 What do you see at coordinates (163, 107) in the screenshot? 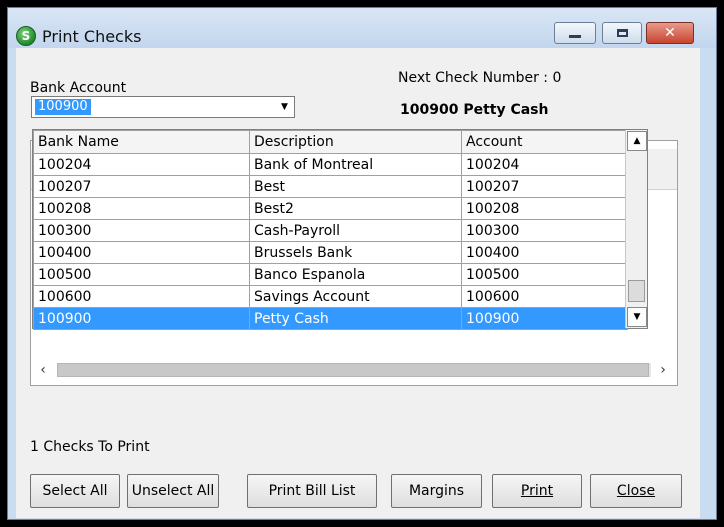
I see `bank-account-dropdown: 100900 ▼` at bounding box center [163, 107].